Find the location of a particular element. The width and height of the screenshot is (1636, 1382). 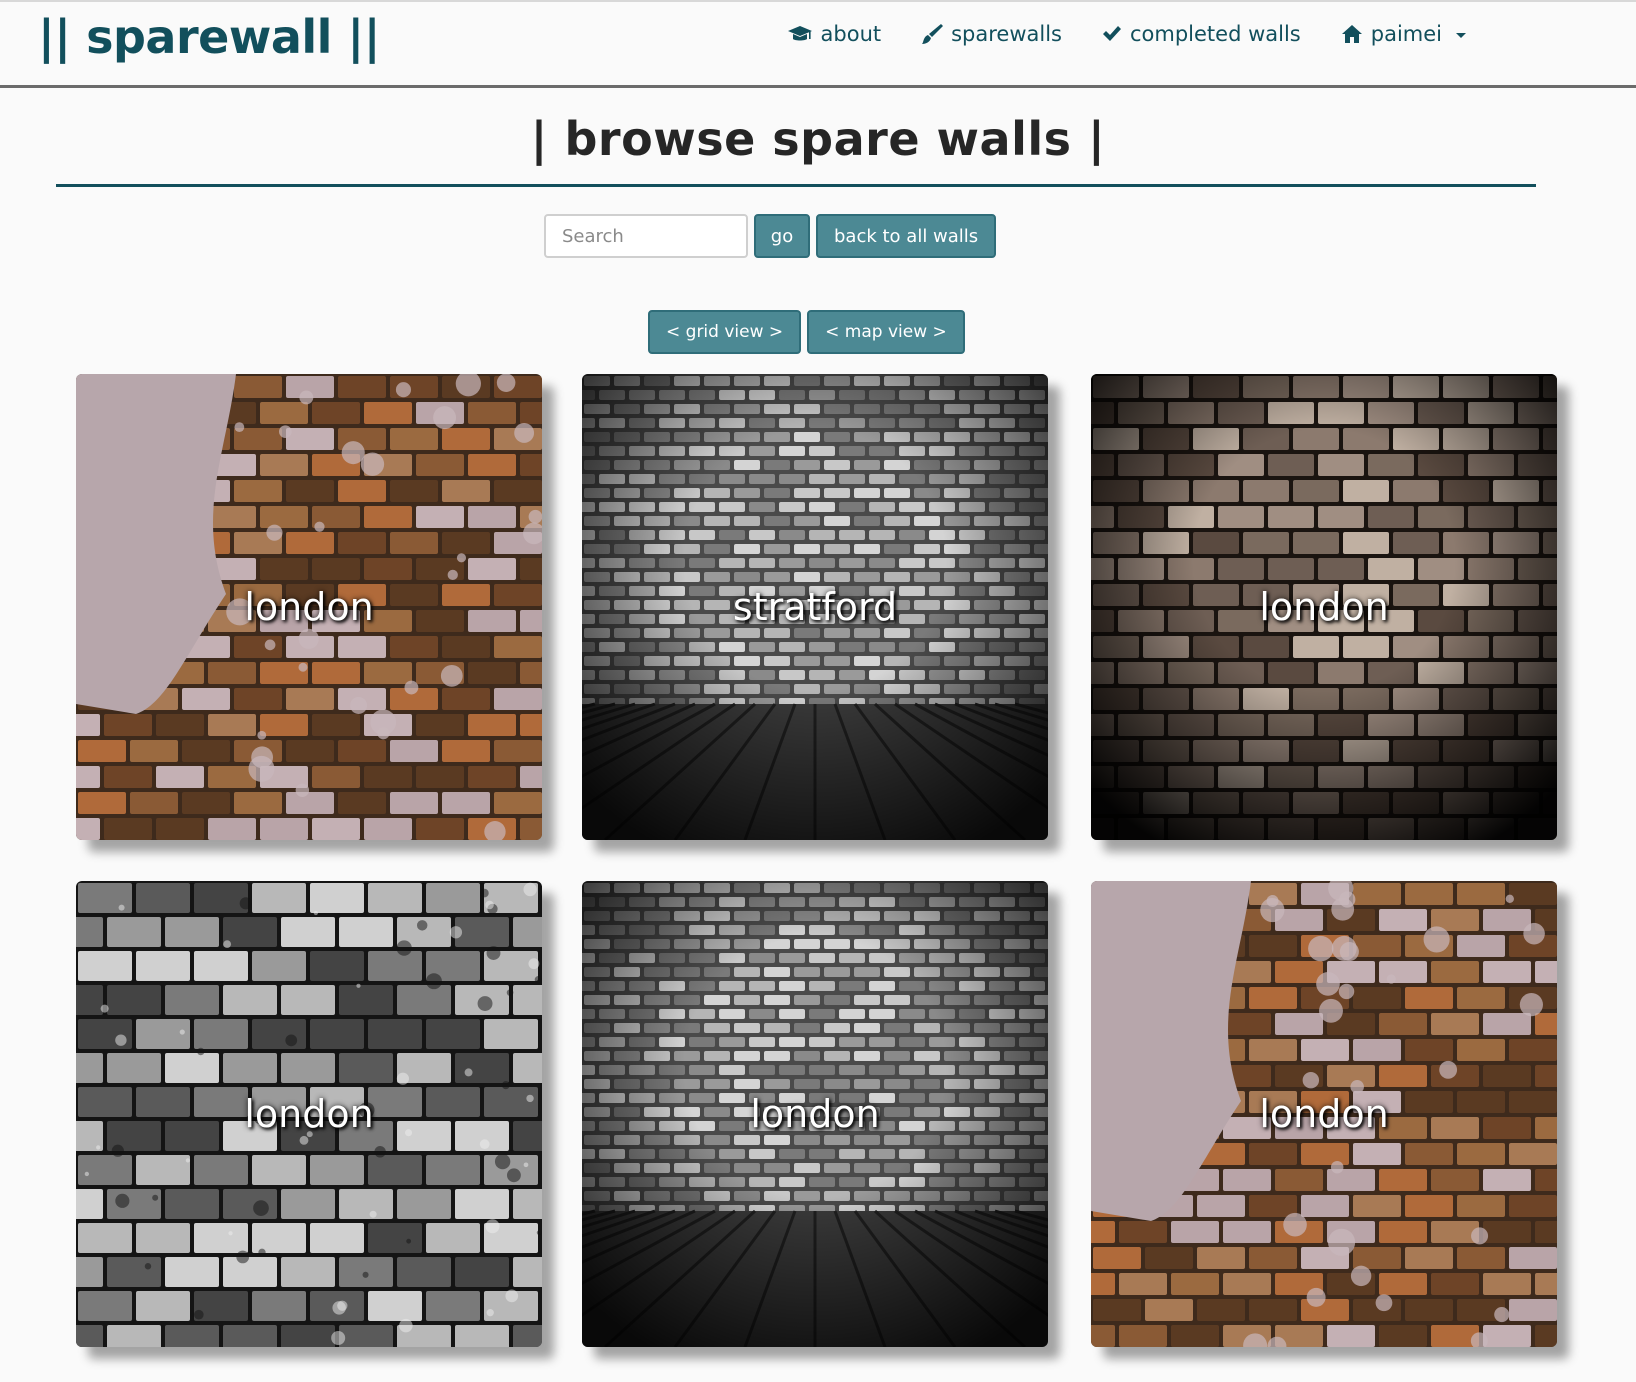

main-nav: about sparewalls completed walls paimei is located at coordinates (1126, 34).